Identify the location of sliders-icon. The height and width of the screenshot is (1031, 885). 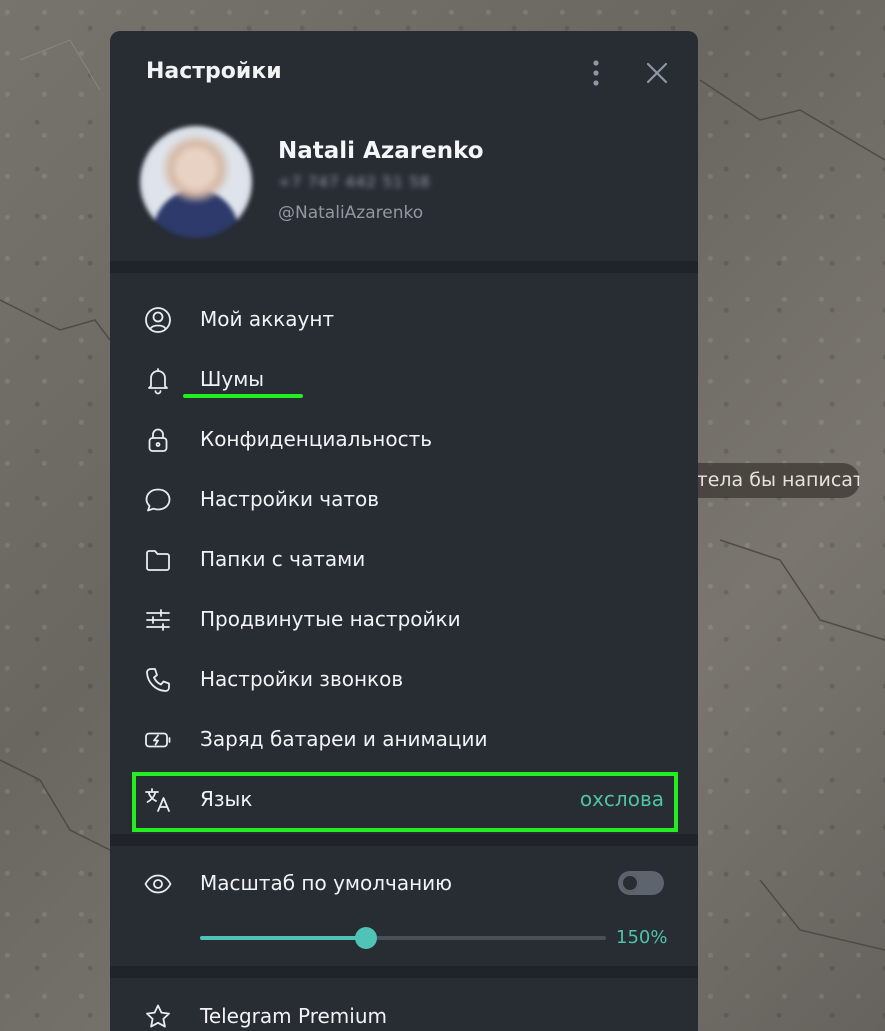
(158, 620).